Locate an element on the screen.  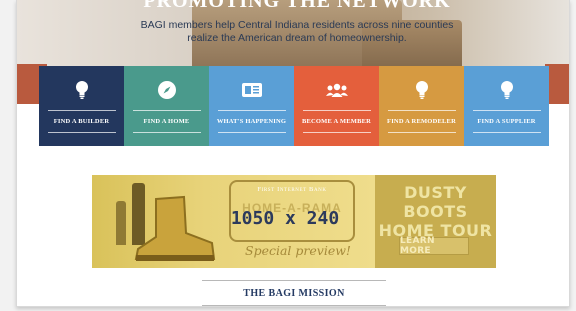
tile-whats-happening: WHAT'S HAPPENING is located at coordinates (251, 106).